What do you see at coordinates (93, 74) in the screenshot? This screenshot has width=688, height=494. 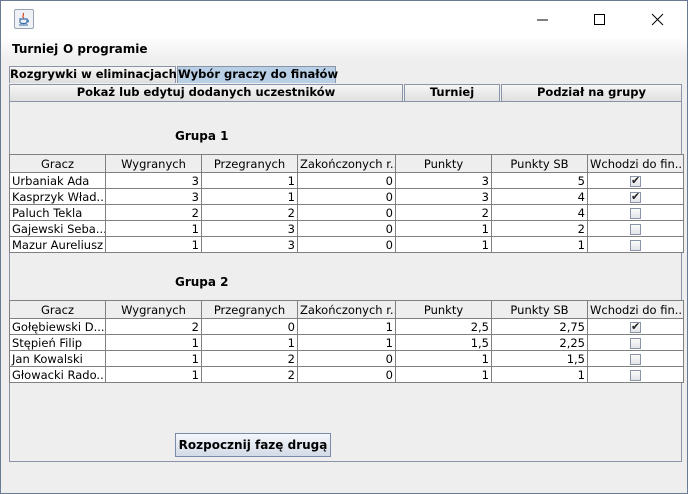 I see `tab-rozgrywki-w-eliminacjach: Rozgrywki w eliminacjach` at bounding box center [93, 74].